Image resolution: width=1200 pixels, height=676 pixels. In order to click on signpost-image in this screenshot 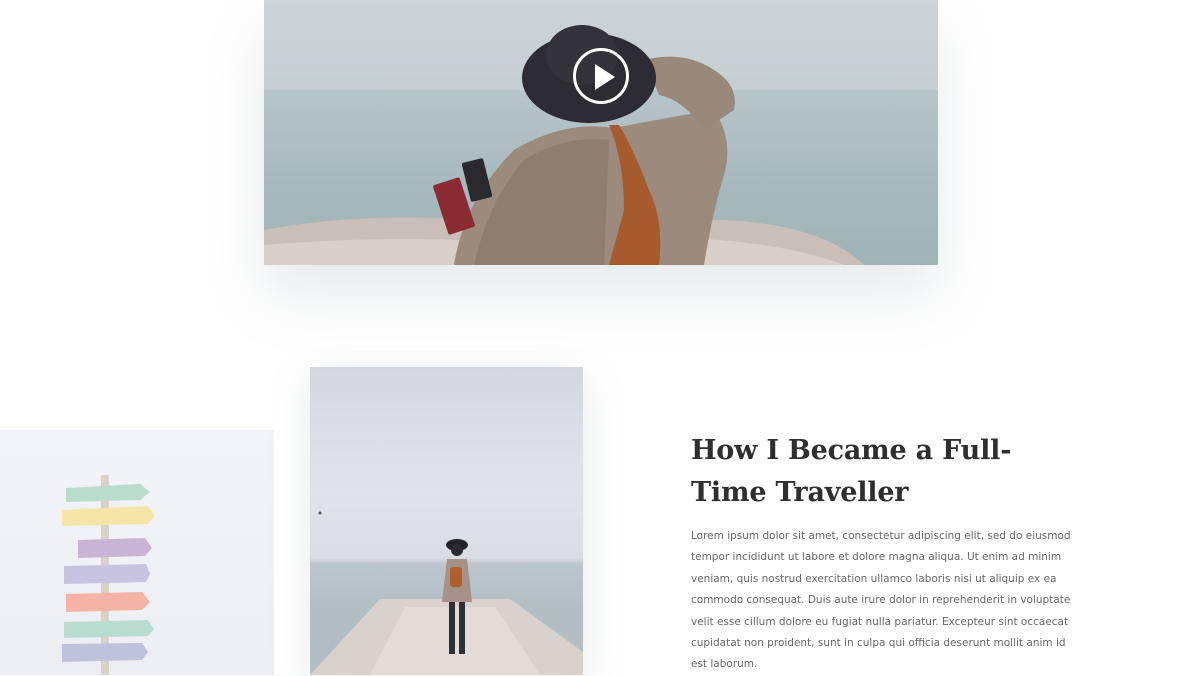, I will do `click(137, 552)`.